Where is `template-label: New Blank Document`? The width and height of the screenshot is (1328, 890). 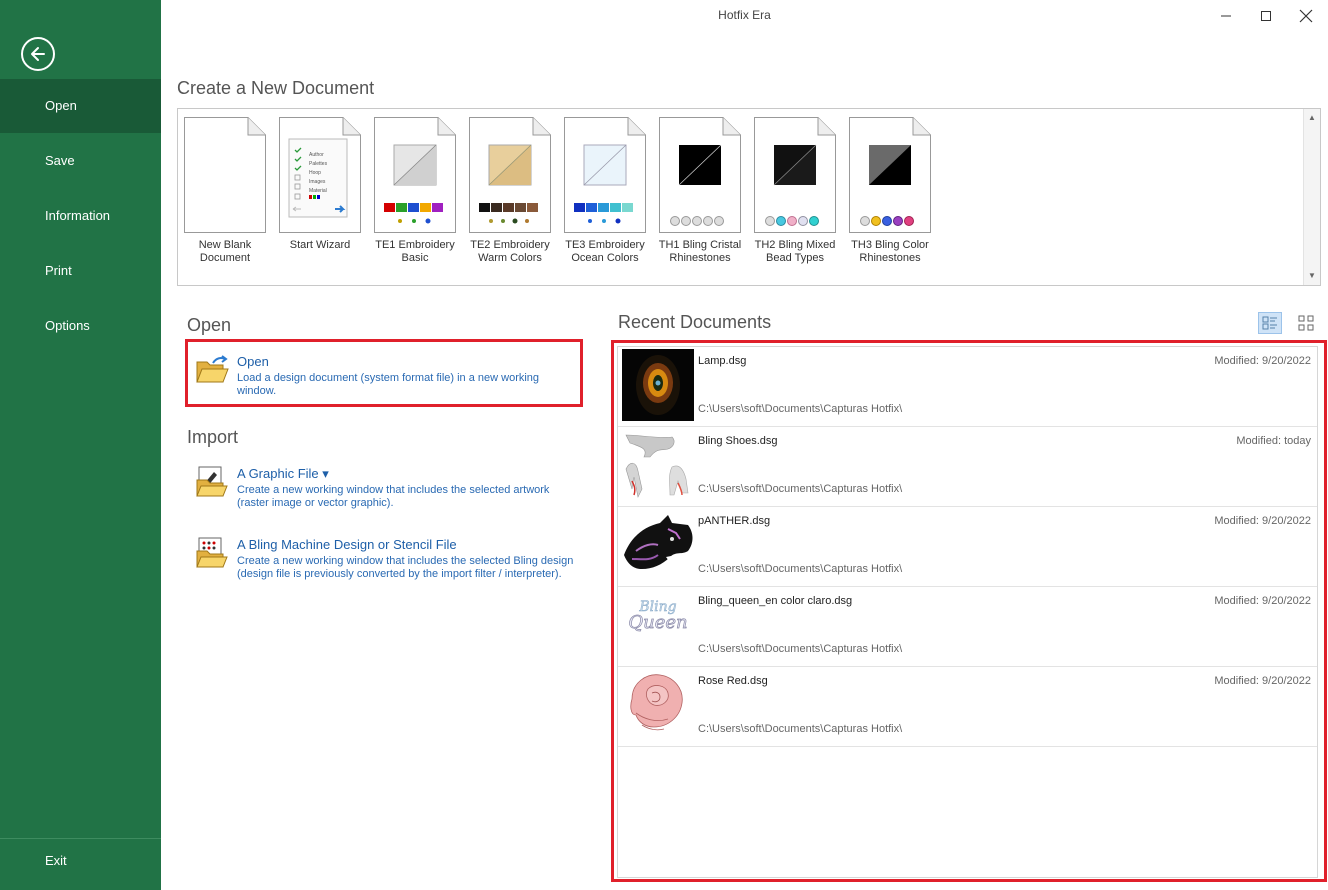
template-label: New Blank Document is located at coordinates (225, 251).